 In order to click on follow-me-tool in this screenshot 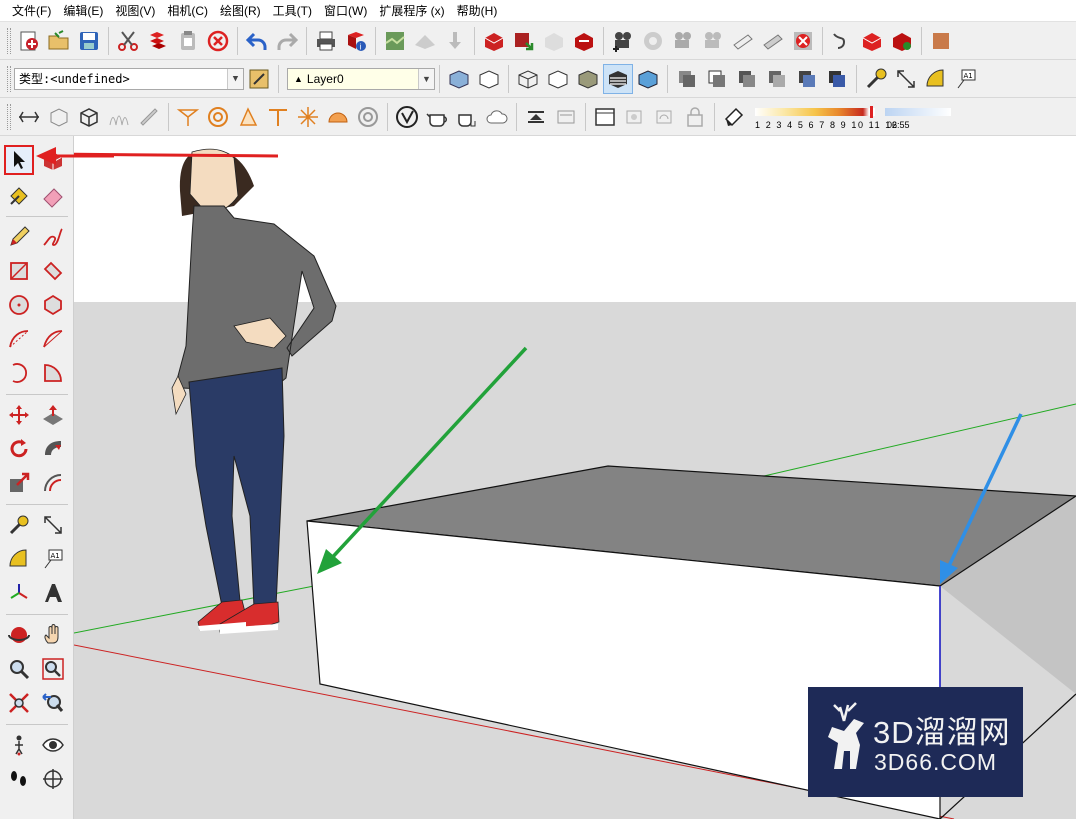, I will do `click(53, 449)`.